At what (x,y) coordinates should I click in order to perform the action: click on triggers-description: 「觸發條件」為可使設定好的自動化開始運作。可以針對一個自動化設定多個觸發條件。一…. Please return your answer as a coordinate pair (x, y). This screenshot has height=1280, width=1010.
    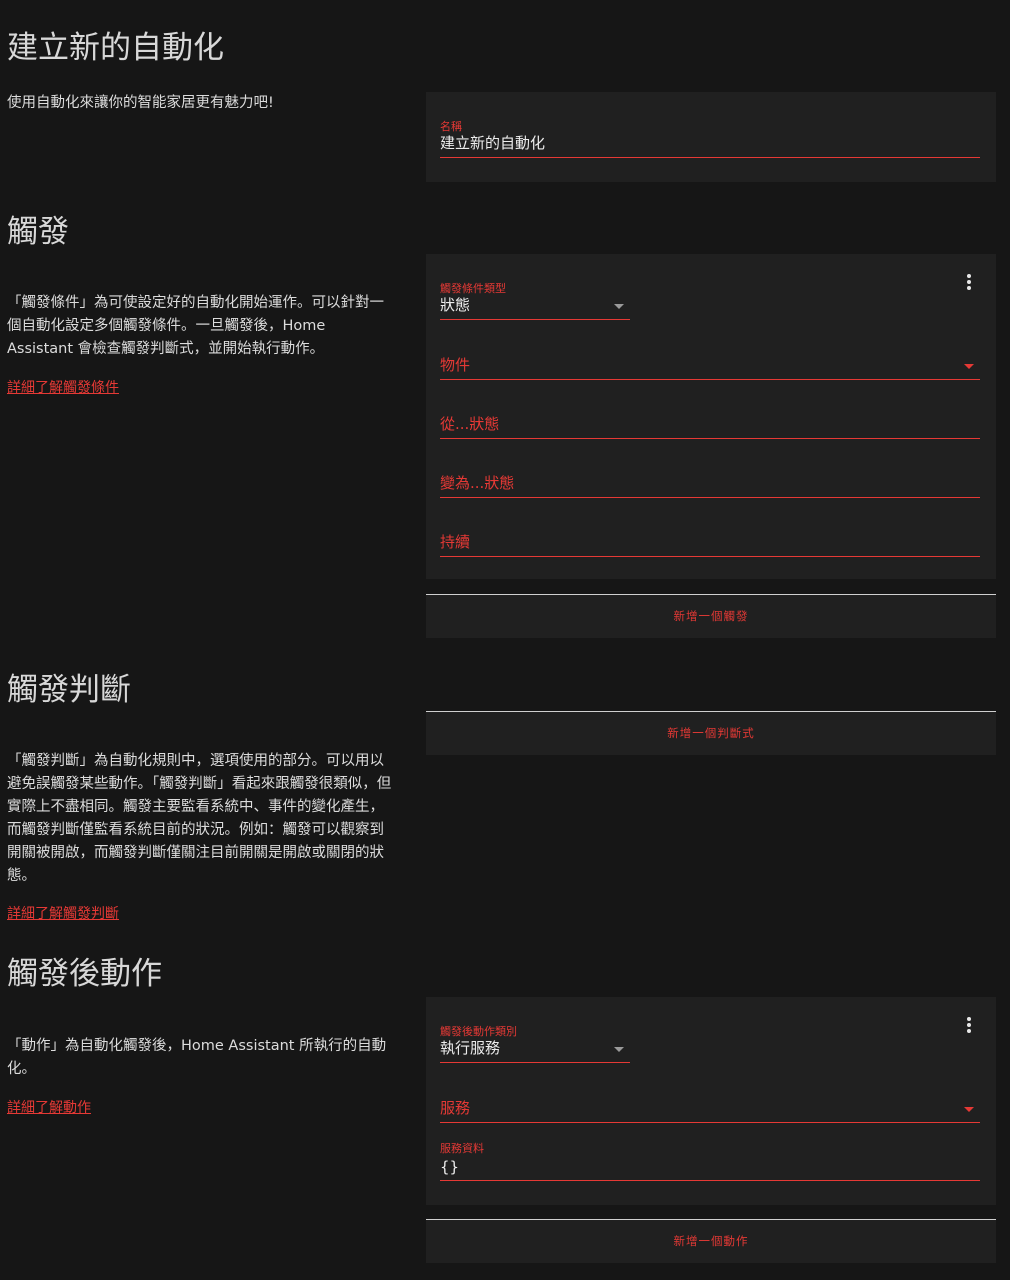
    Looking at the image, I should click on (195, 326).